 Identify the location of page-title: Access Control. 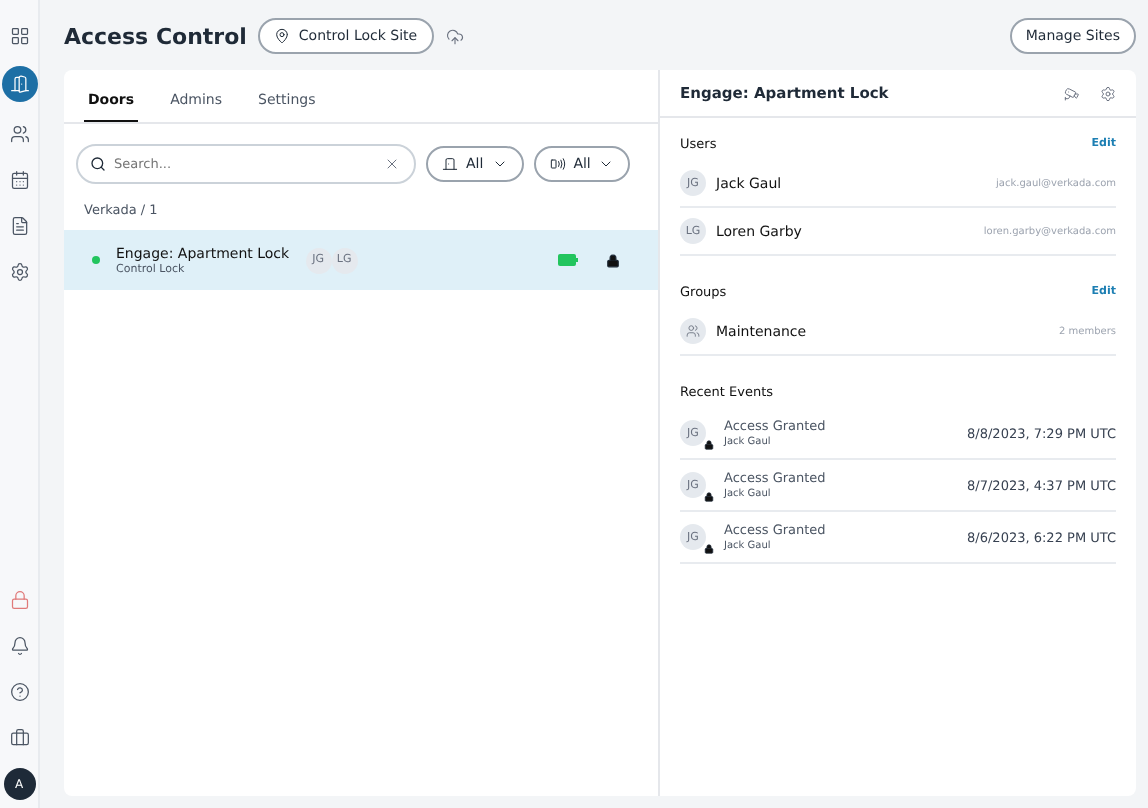
(155, 36).